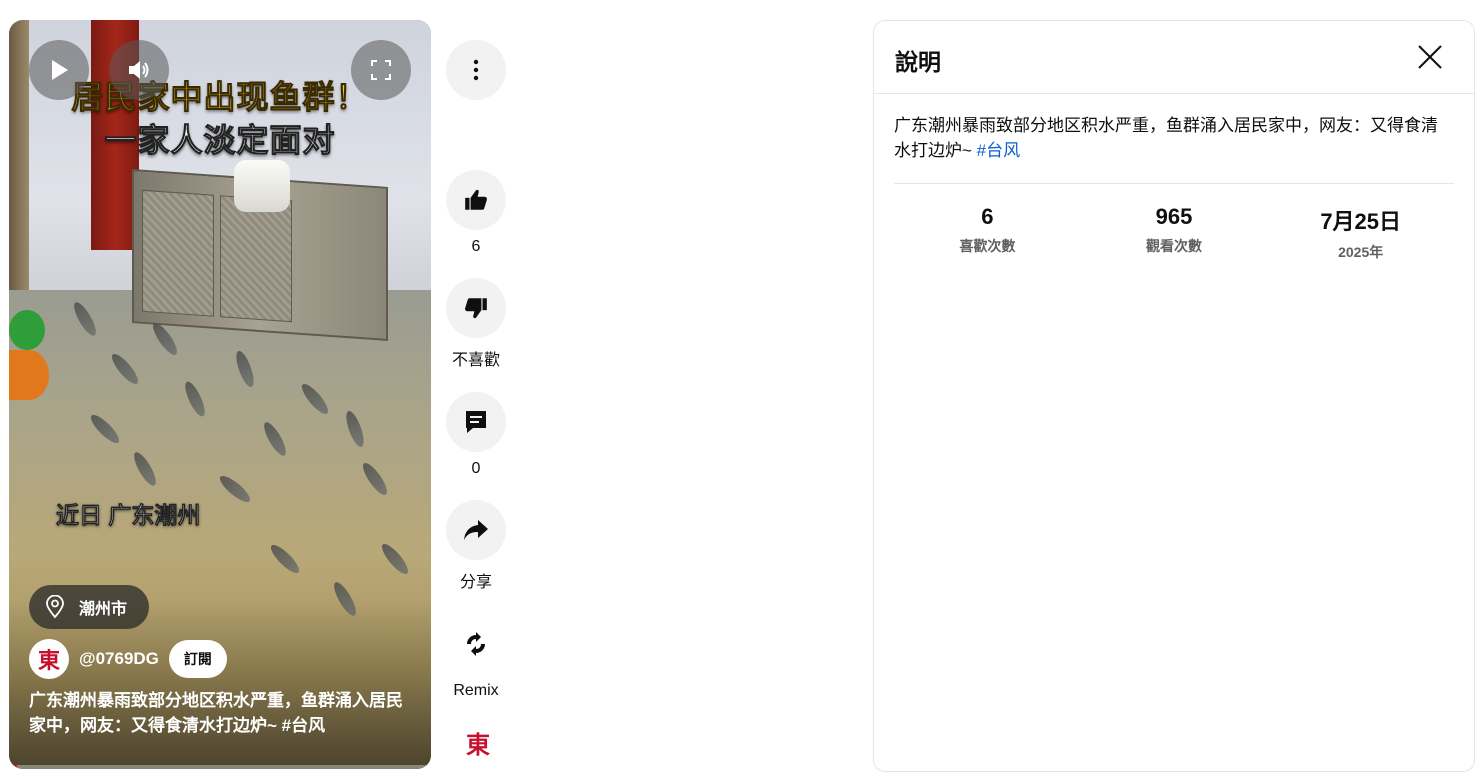 The image size is (1475, 778). What do you see at coordinates (262, 186) in the screenshot?
I see `rice-cooker-image` at bounding box center [262, 186].